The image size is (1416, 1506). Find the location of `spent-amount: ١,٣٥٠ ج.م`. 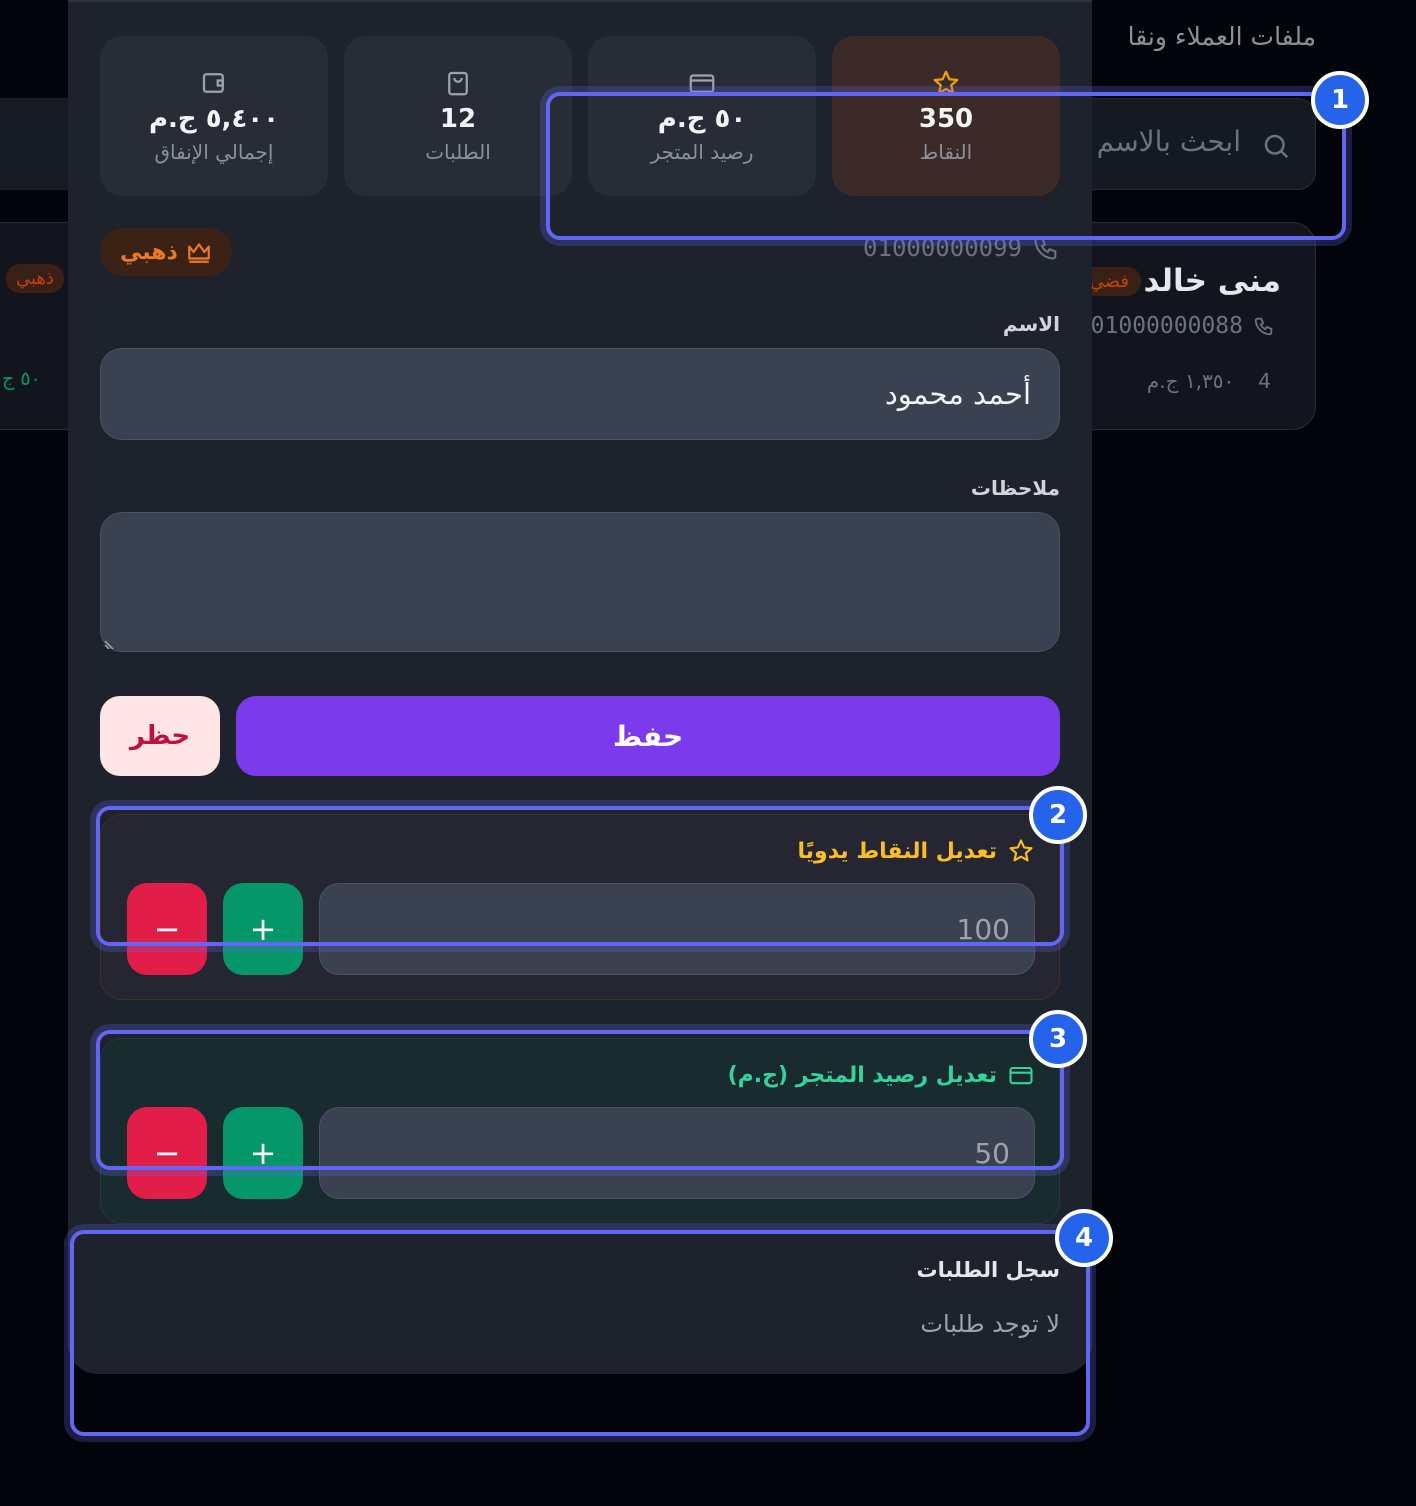

spent-amount: ١,٣٥٠ ج.م is located at coordinates (1190, 381).